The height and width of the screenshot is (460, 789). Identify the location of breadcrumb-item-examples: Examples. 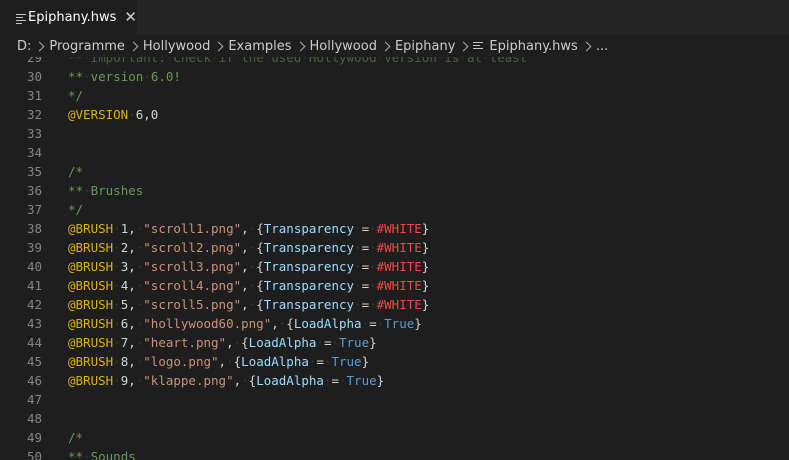
(259, 46).